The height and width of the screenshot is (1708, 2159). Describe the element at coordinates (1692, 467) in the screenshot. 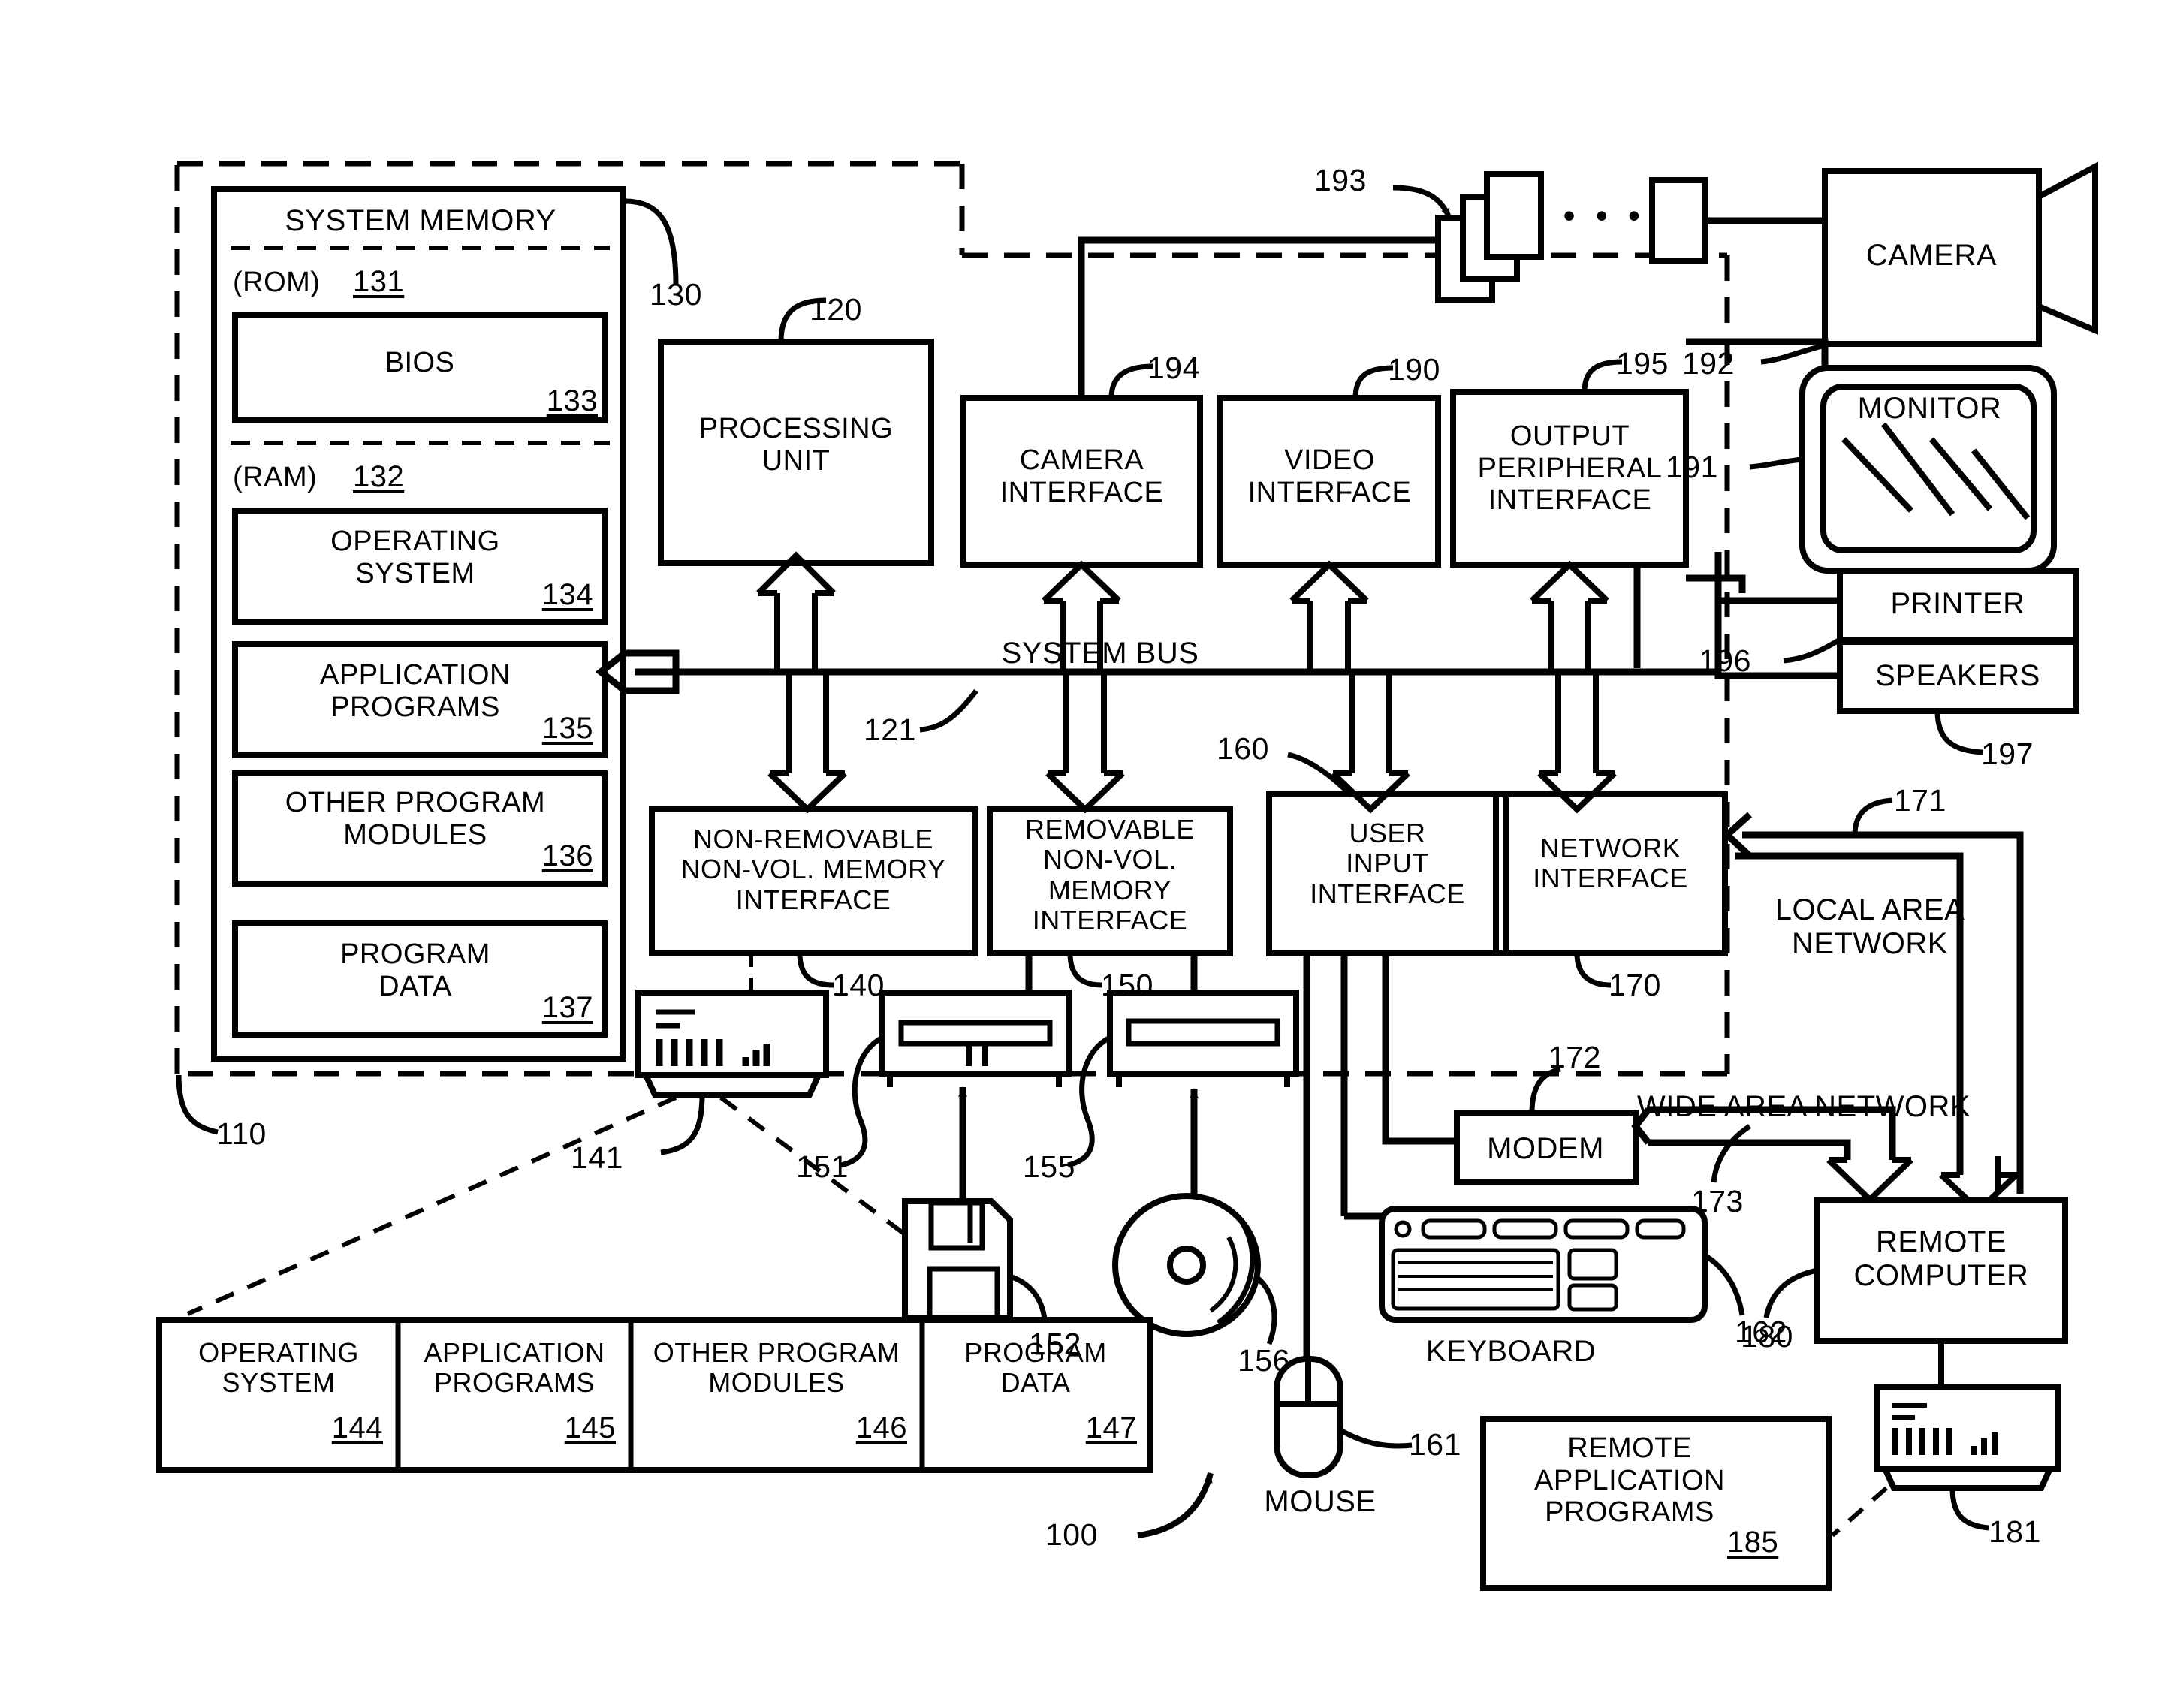

I see `monitor-ref-191: 191` at that location.